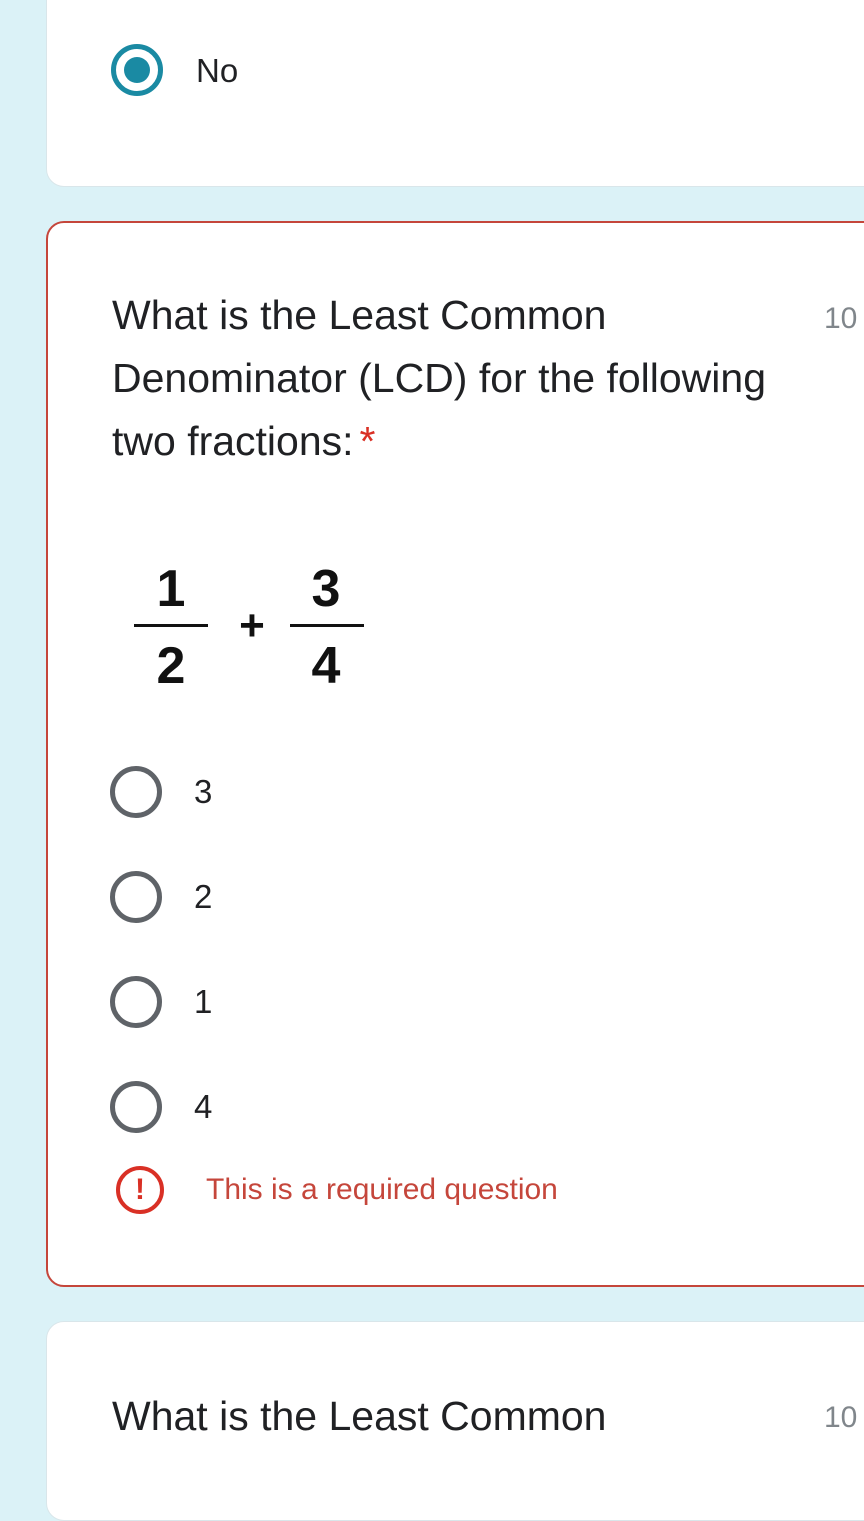 This screenshot has width=864, height=1521. I want to click on fraction2-numerator: 3, so click(326, 589).